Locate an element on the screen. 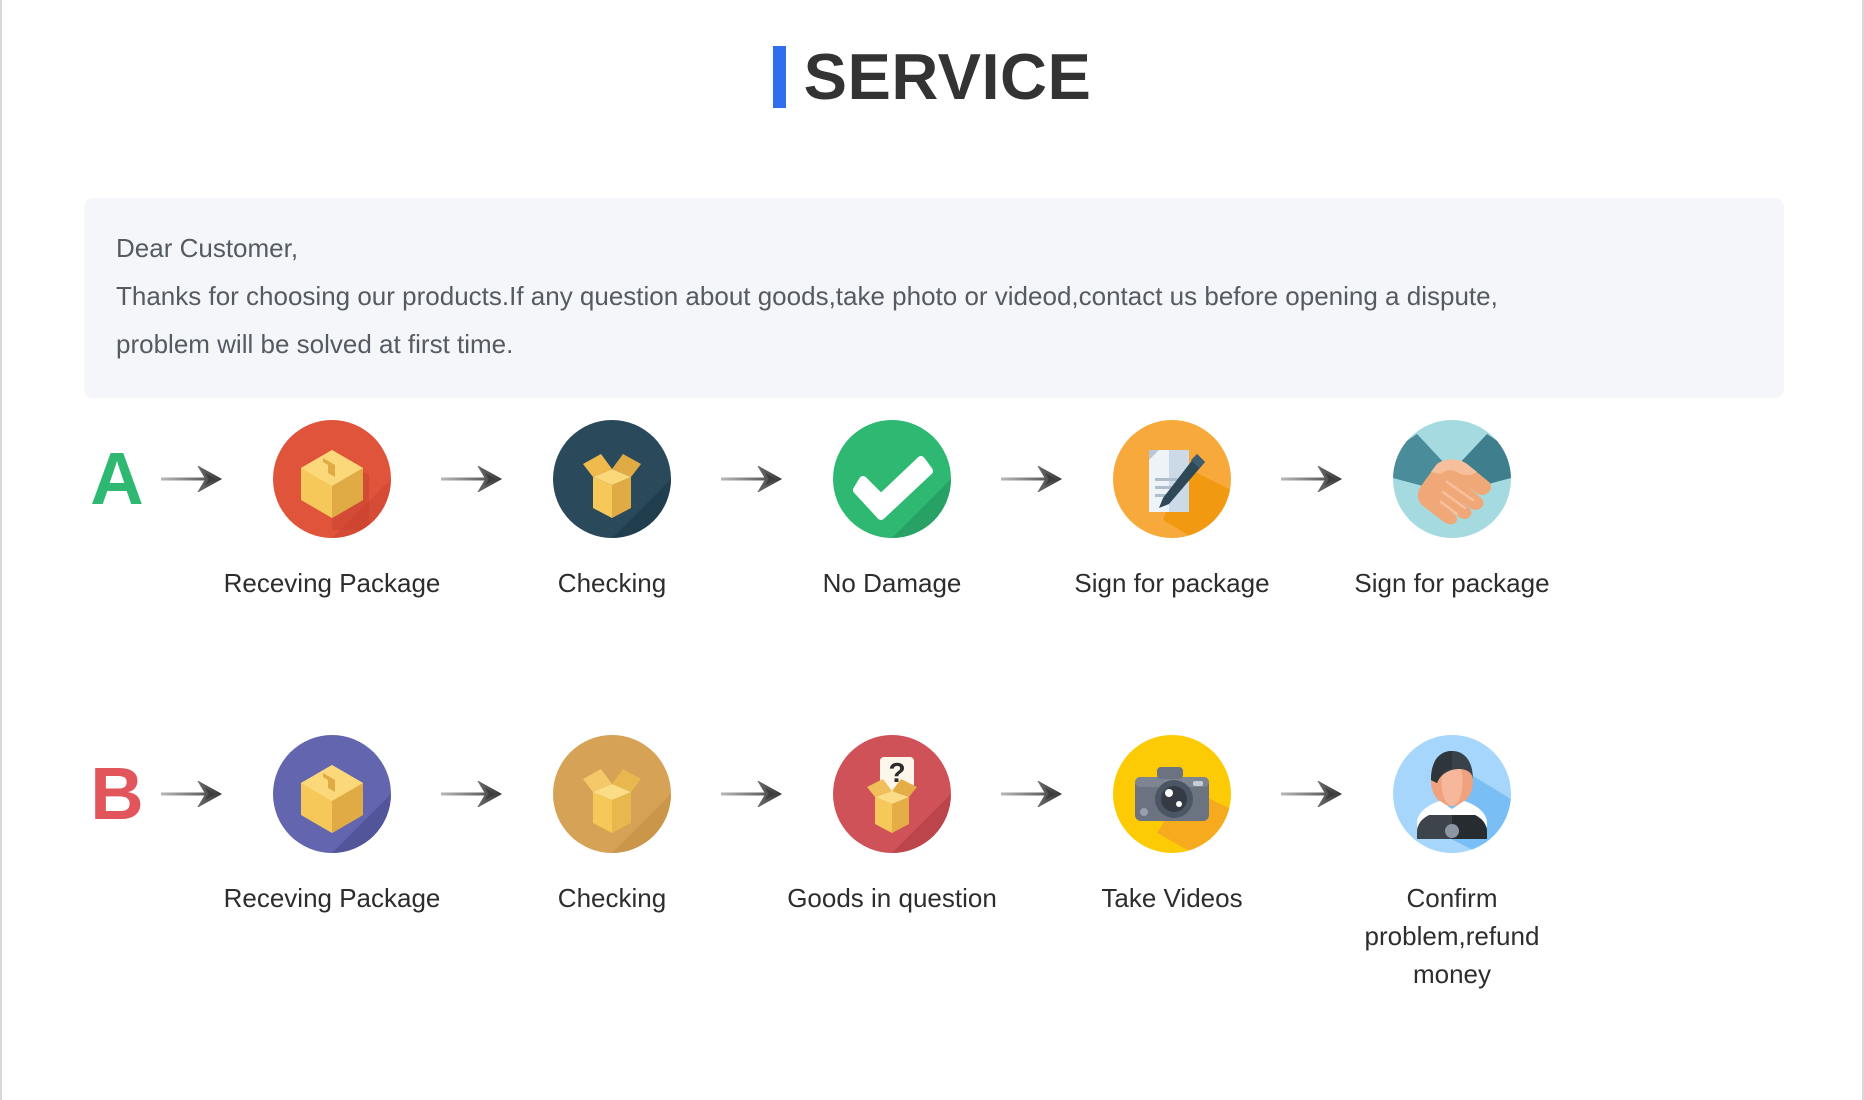 This screenshot has width=1864, height=1100. flow-step-label: Confirm problem,refund money is located at coordinates (1452, 936).